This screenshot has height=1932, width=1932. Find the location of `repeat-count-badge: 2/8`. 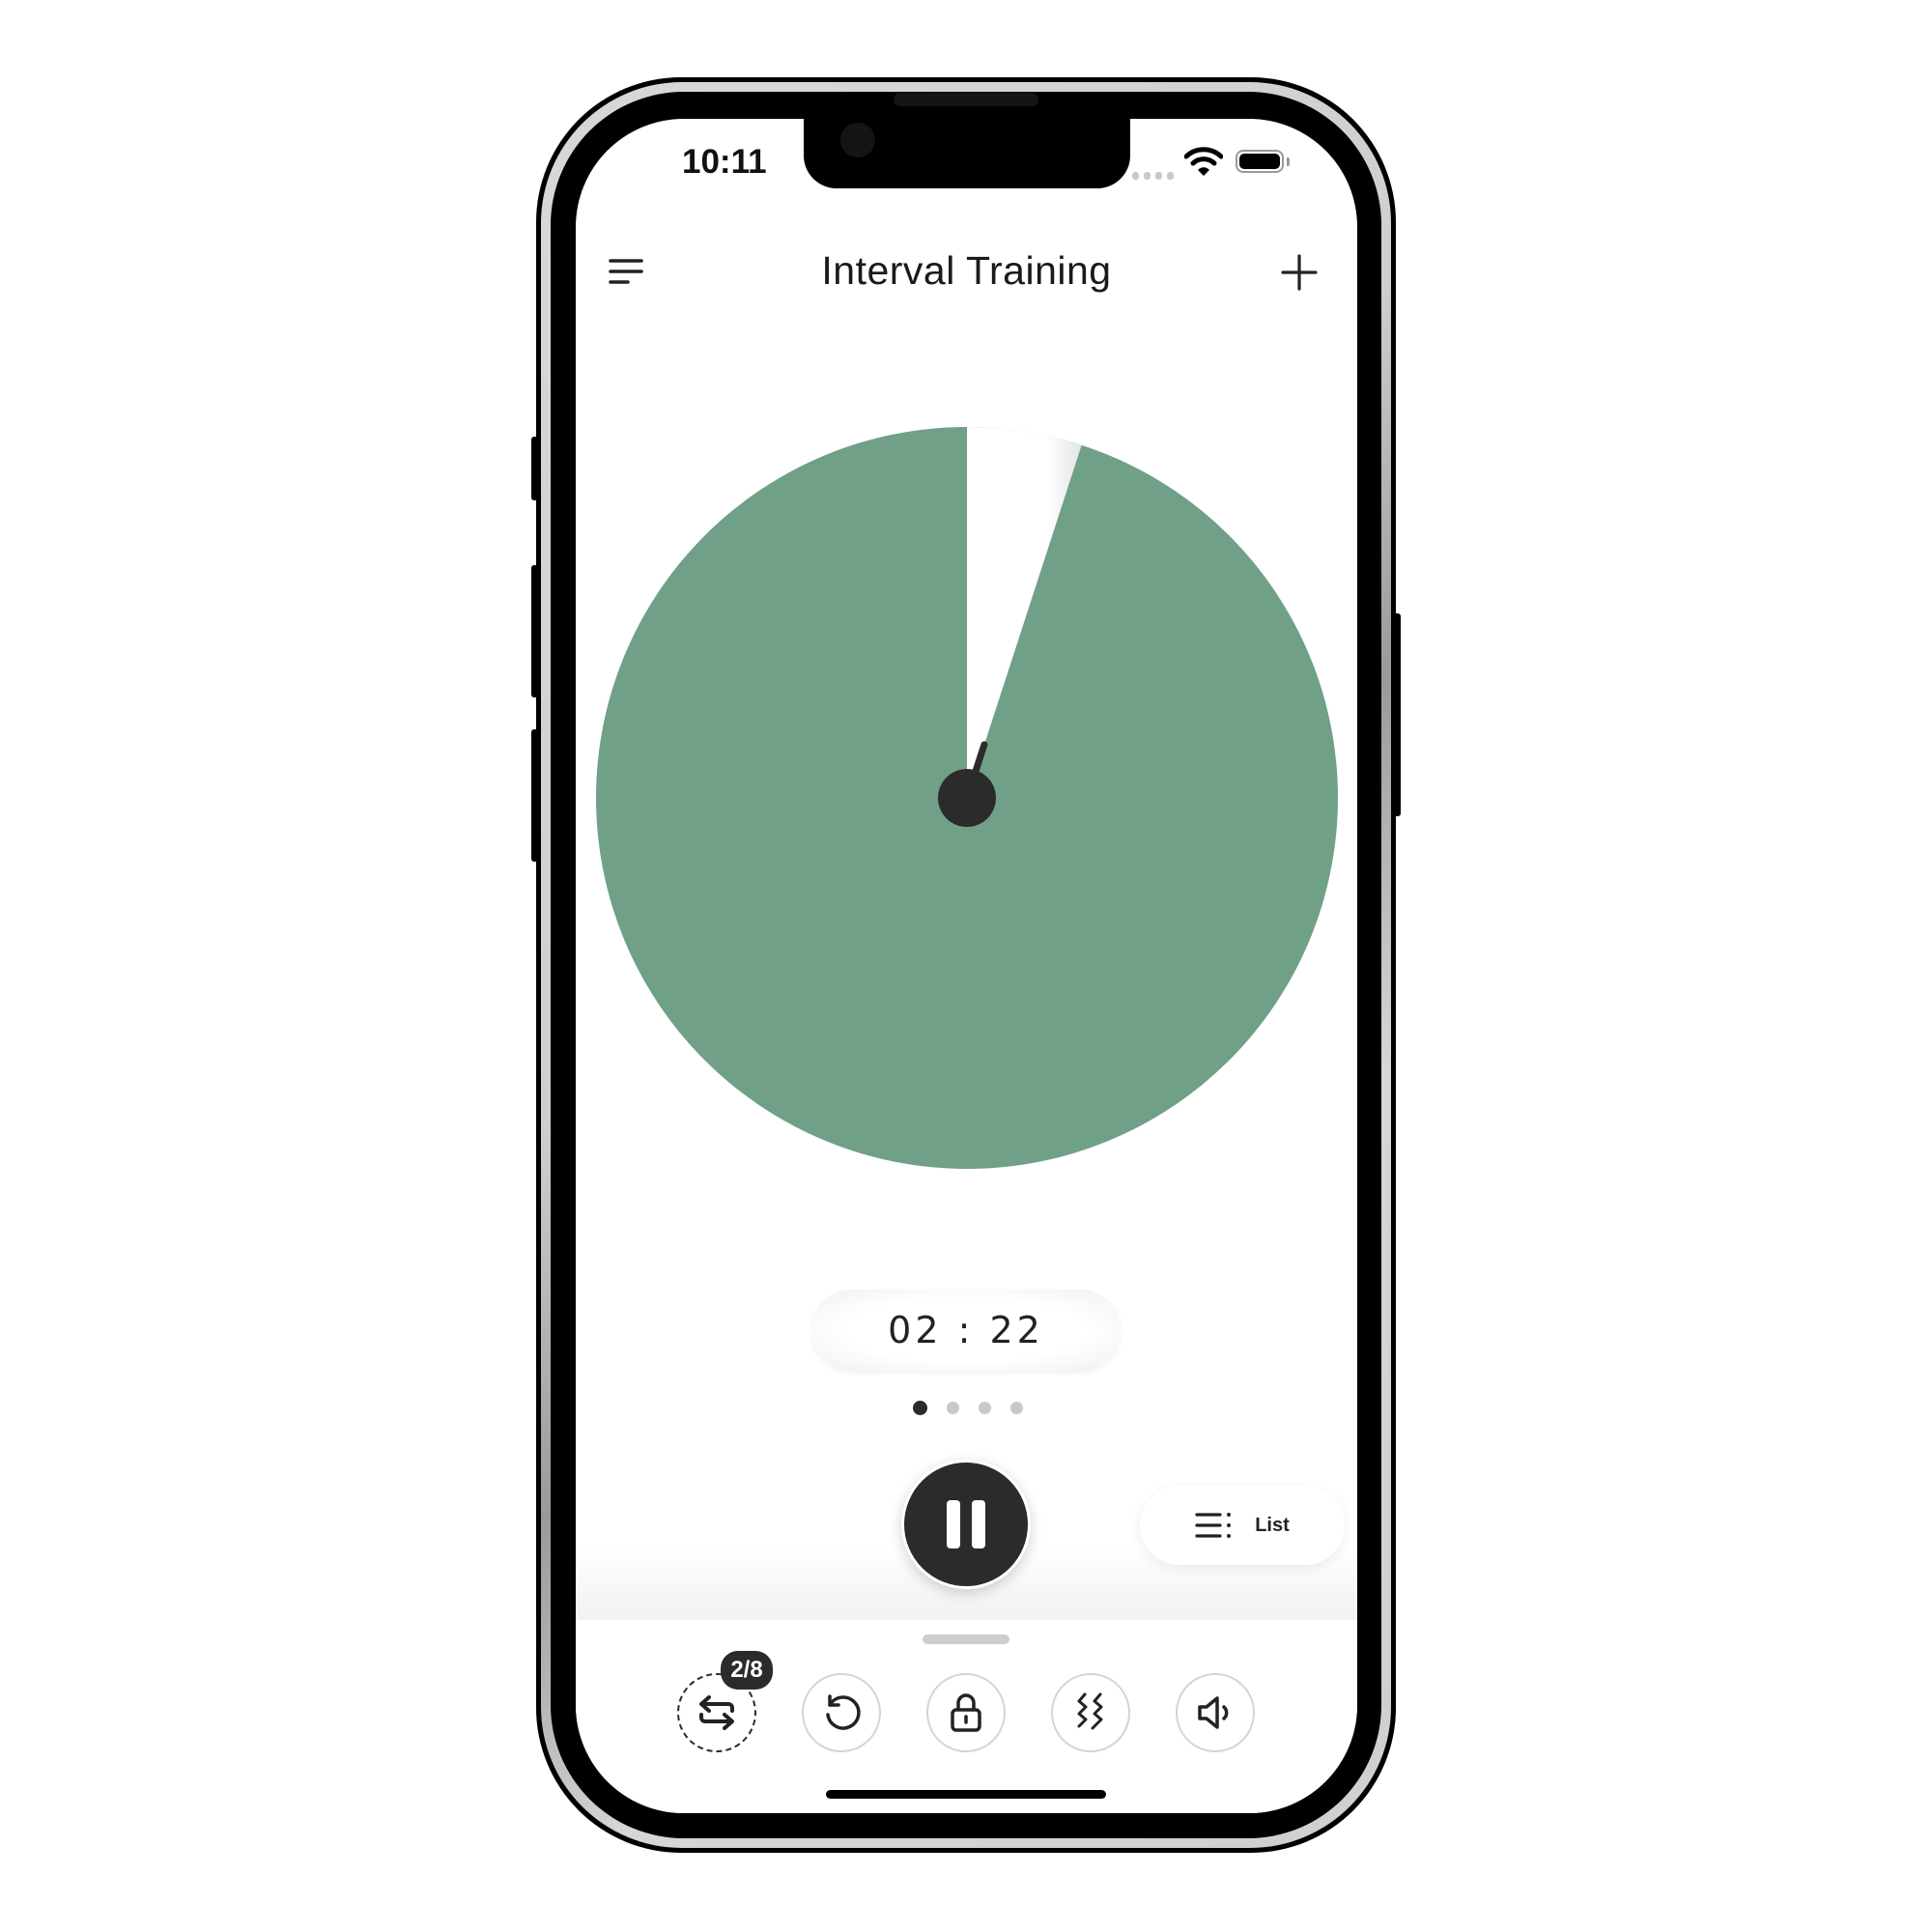

repeat-count-badge: 2/8 is located at coordinates (747, 1670).